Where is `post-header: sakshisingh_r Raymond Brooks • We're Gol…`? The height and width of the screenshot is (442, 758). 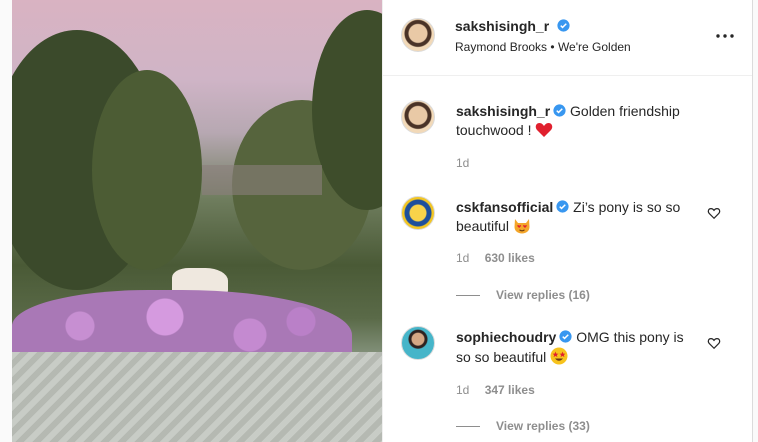
post-header: sakshisingh_r Raymond Brooks • We're Gol… is located at coordinates (568, 38).